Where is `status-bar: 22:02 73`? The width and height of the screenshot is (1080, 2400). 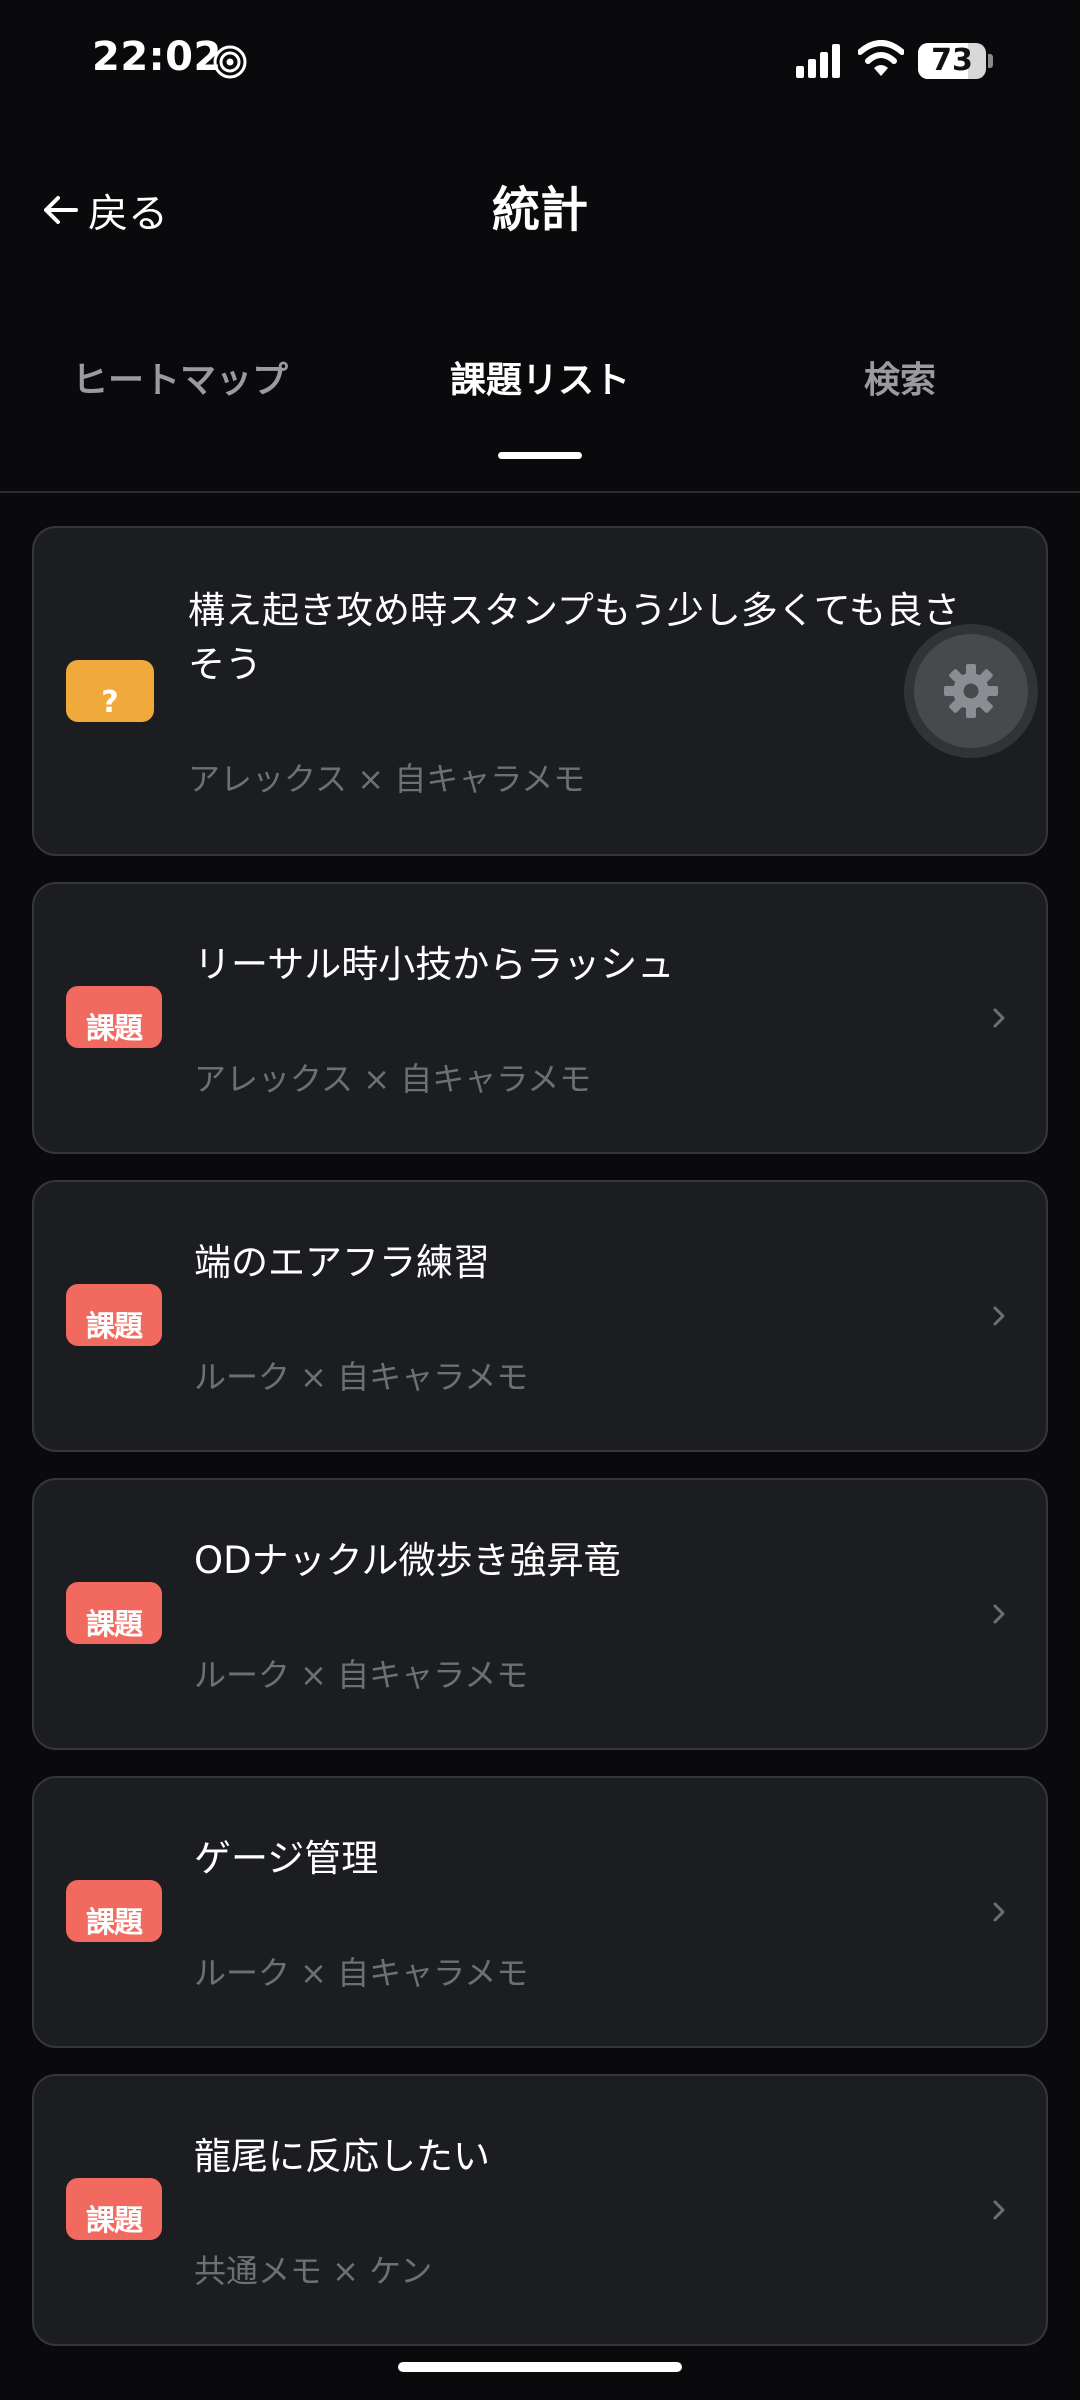 status-bar: 22:02 73 is located at coordinates (540, 60).